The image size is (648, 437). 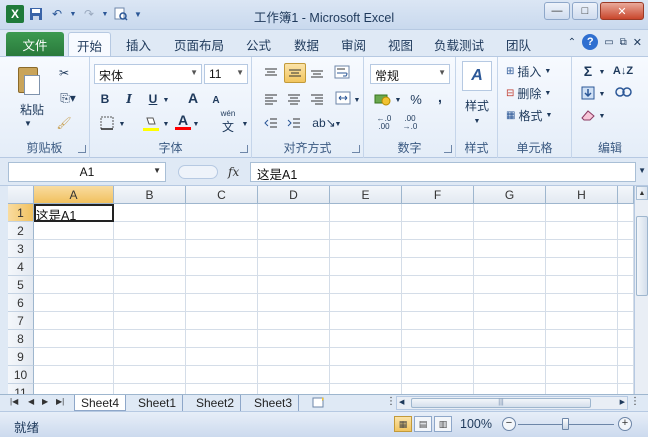 What do you see at coordinates (150, 339) in the screenshot?
I see `cell-b8` at bounding box center [150, 339].